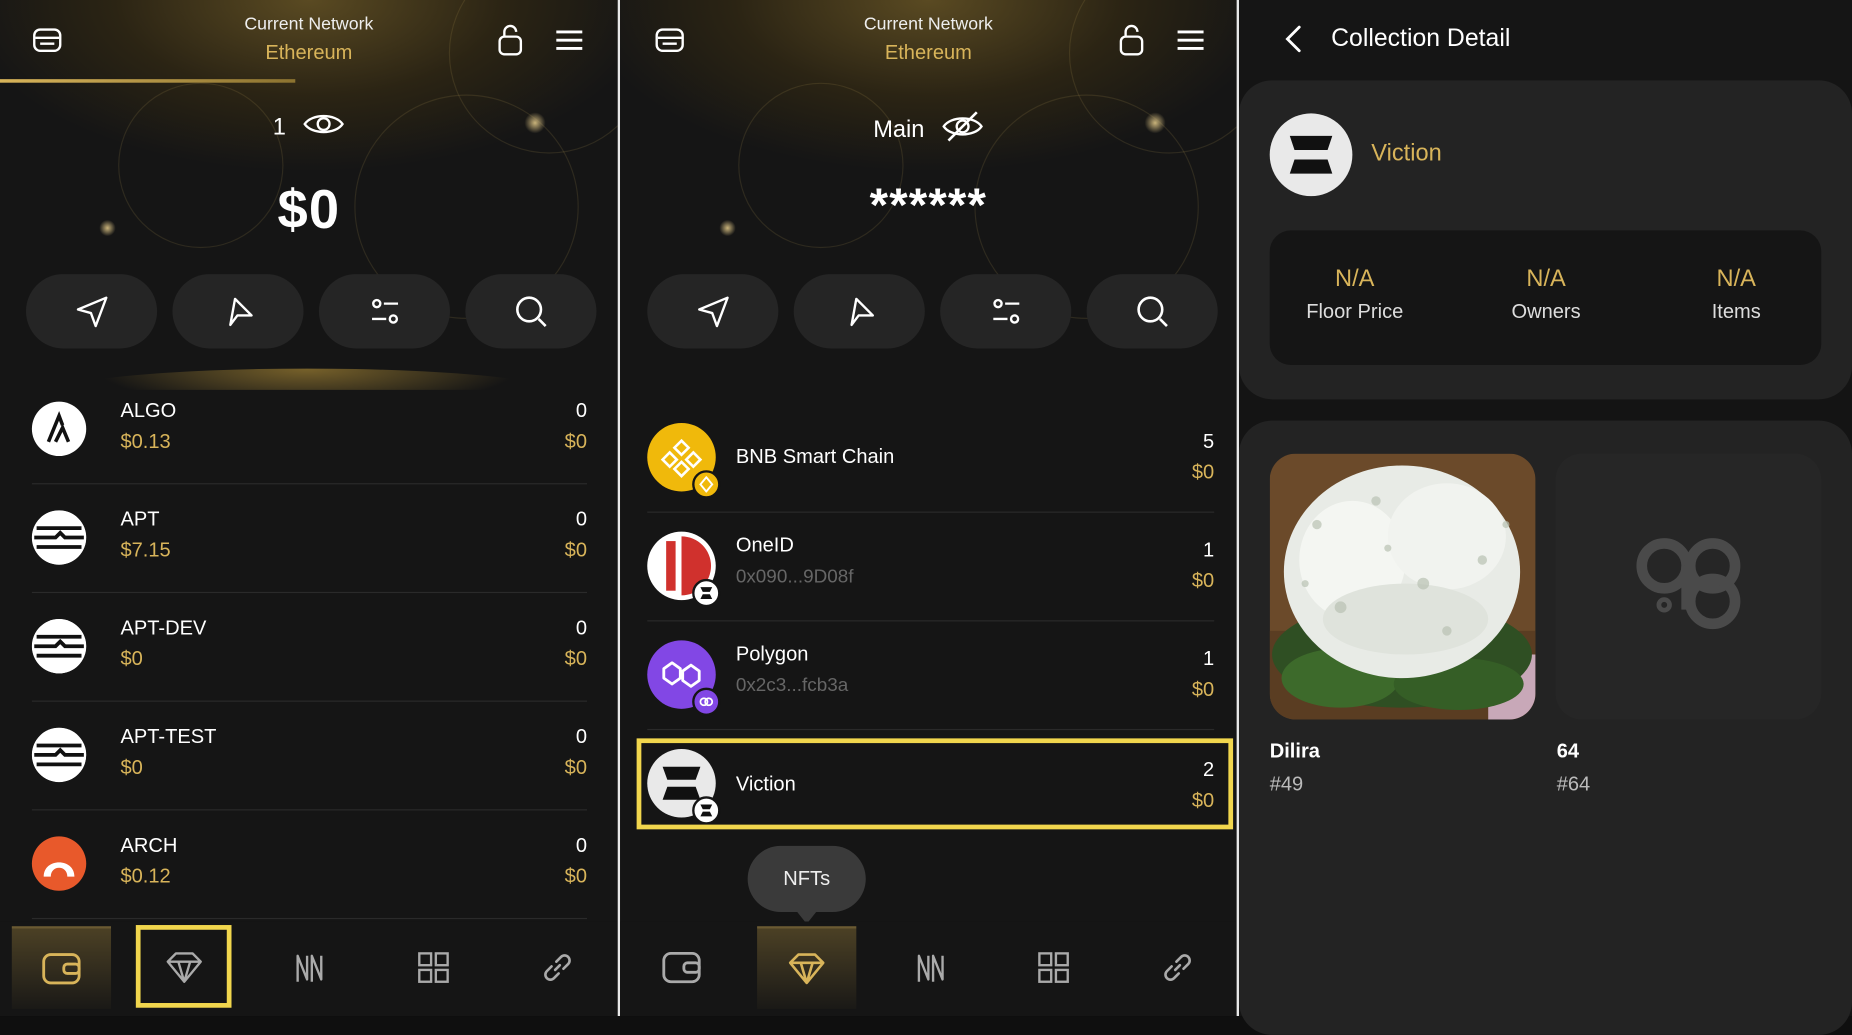 The width and height of the screenshot is (1852, 1035). I want to click on nft-name: 64, so click(1568, 751).